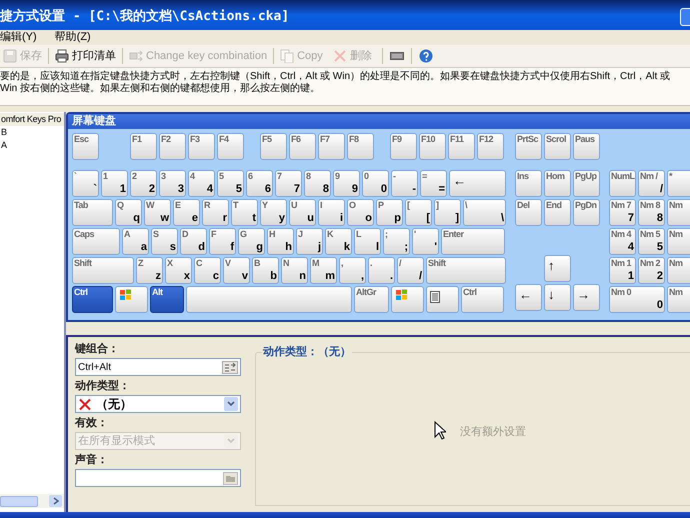 The image size is (690, 518). What do you see at coordinates (172, 183) in the screenshot?
I see `keyboard-key: 3 3` at bounding box center [172, 183].